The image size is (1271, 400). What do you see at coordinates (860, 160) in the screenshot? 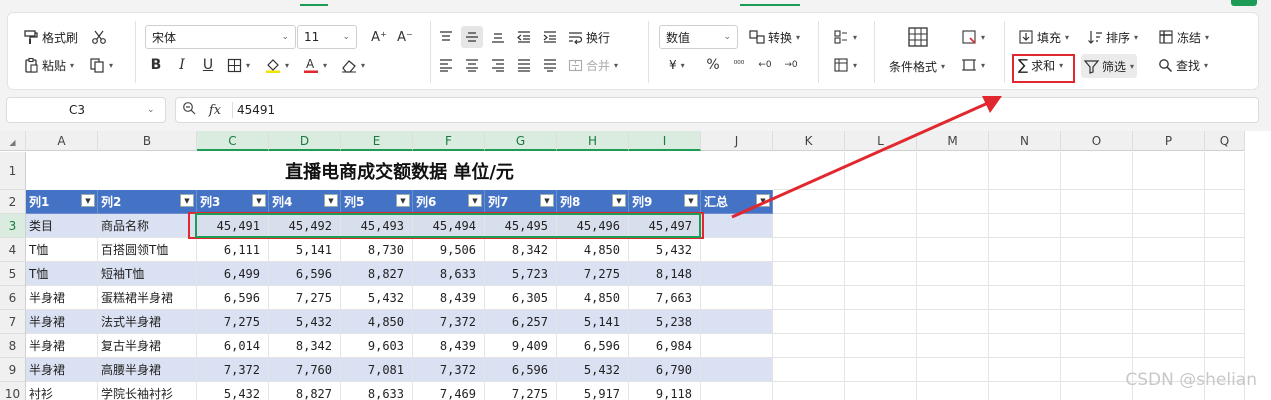
I see `arrow-line` at bounding box center [860, 160].